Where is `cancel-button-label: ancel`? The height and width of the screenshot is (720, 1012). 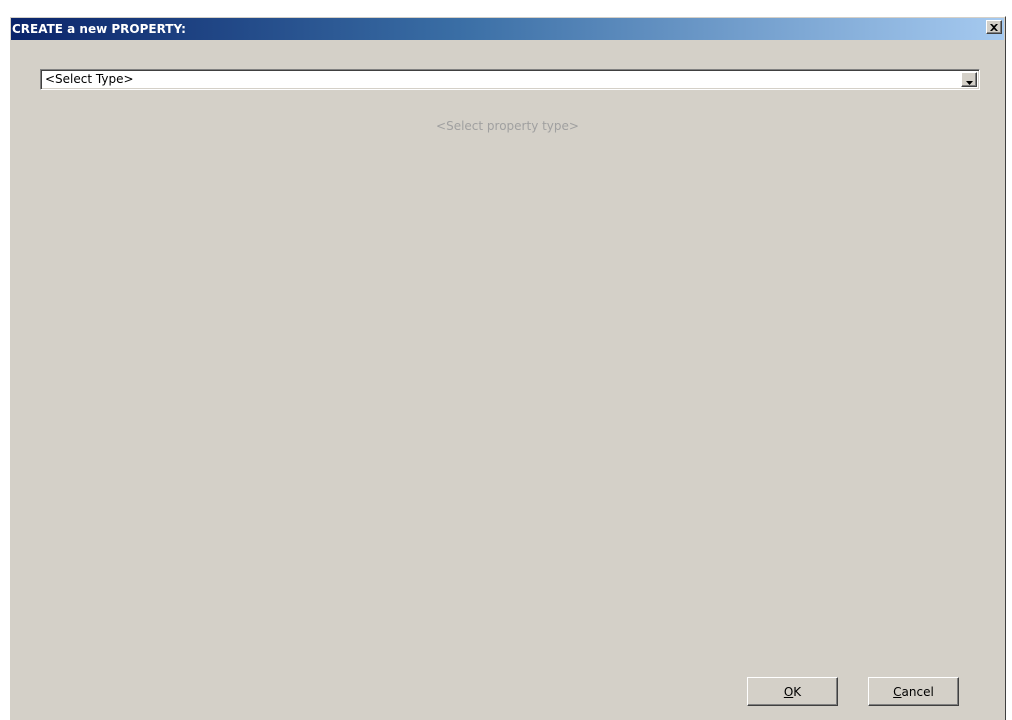
cancel-button-label: ancel is located at coordinates (917, 691).